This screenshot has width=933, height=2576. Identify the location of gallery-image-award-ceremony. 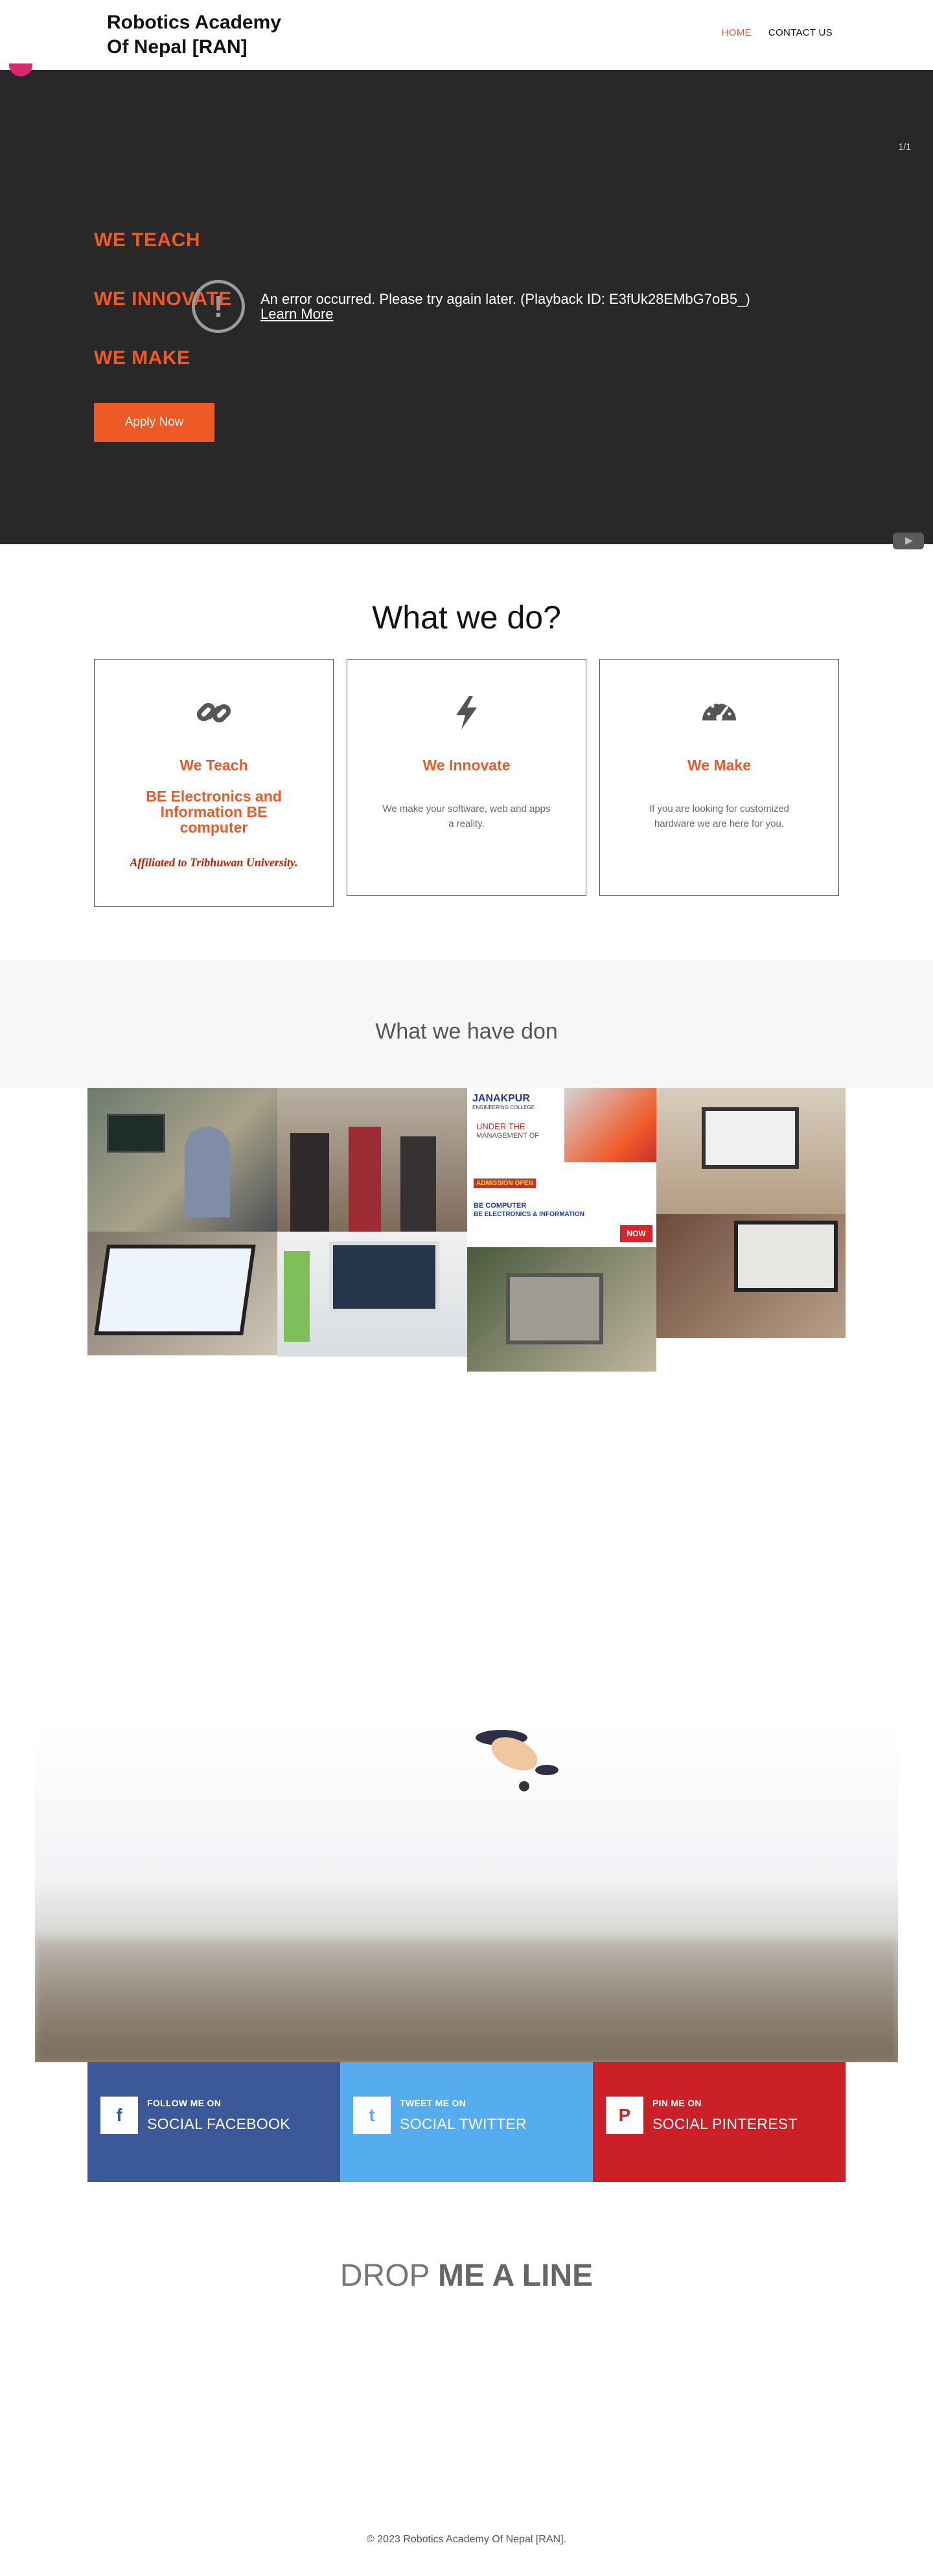
(372, 1160).